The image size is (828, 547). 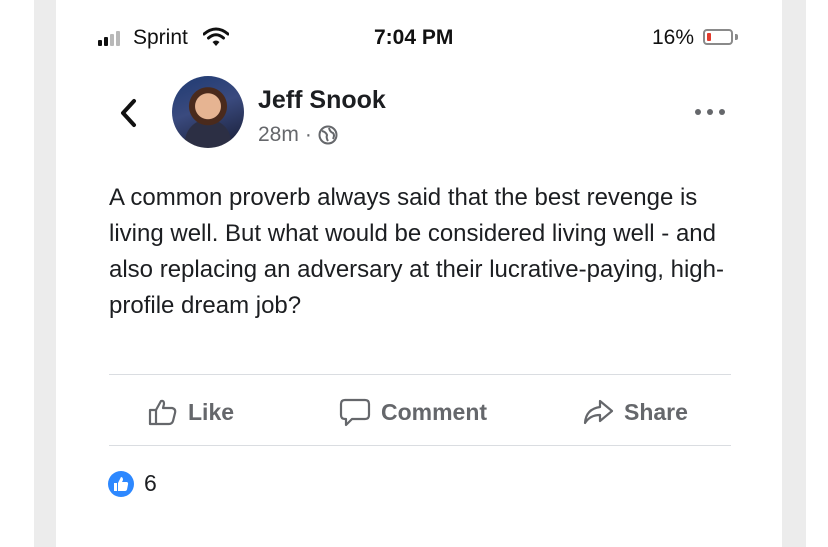 I want to click on share-arrow-icon, so click(x=598, y=412).